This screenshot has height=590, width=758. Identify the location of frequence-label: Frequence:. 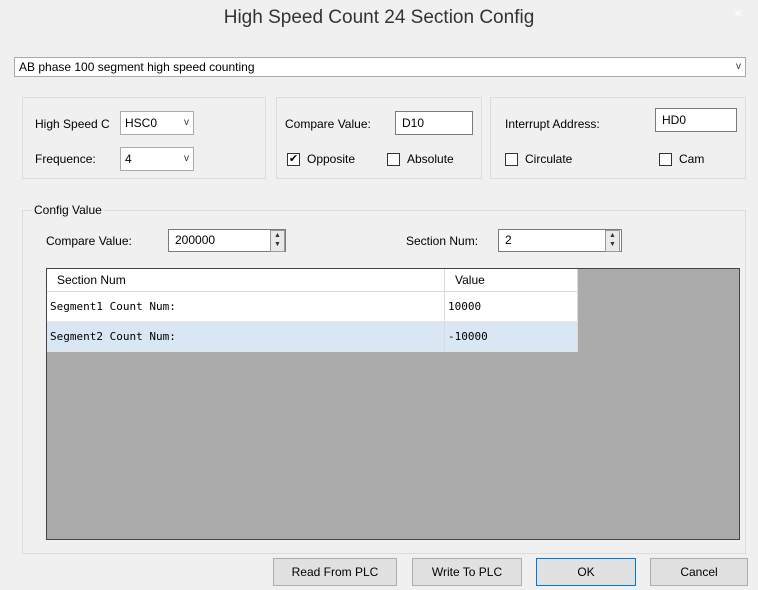
(65, 159).